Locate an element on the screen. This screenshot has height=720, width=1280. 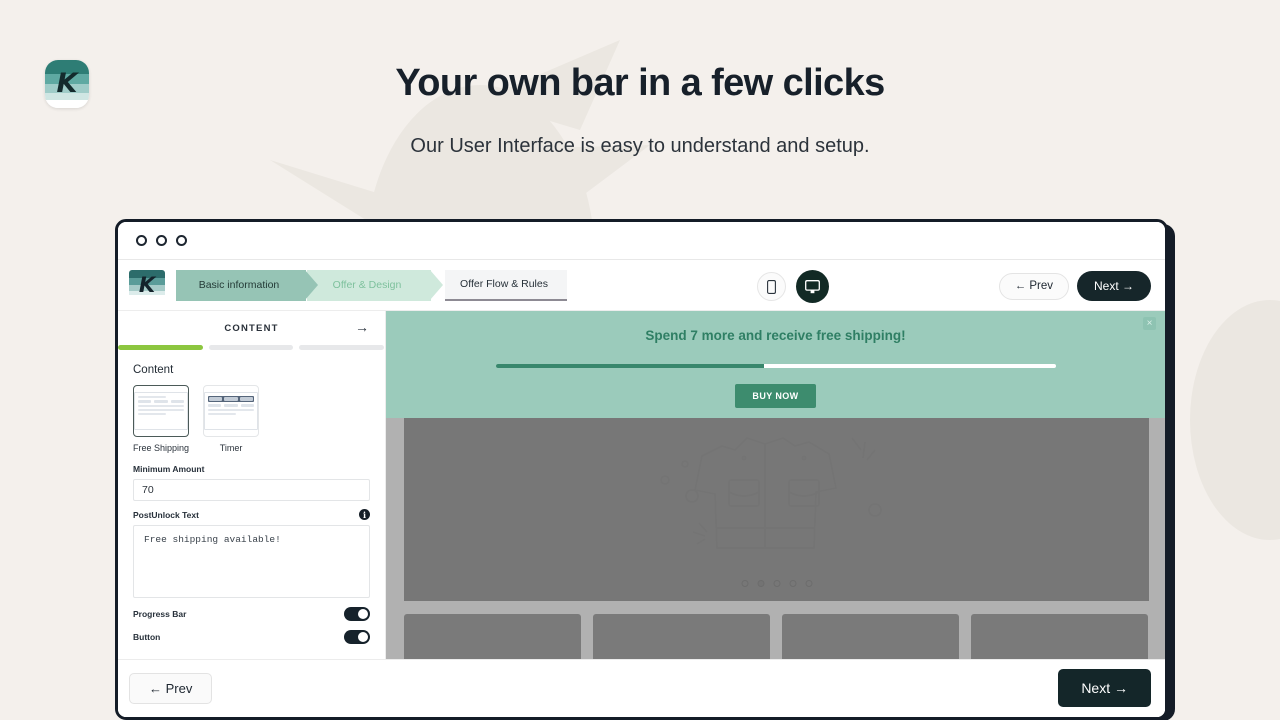
option-card-timer is located at coordinates (231, 411).